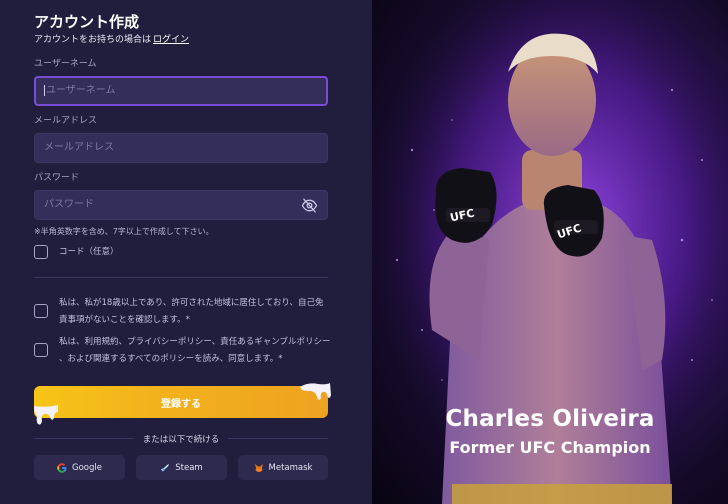  I want to click on password-label: パスワード, so click(57, 178).